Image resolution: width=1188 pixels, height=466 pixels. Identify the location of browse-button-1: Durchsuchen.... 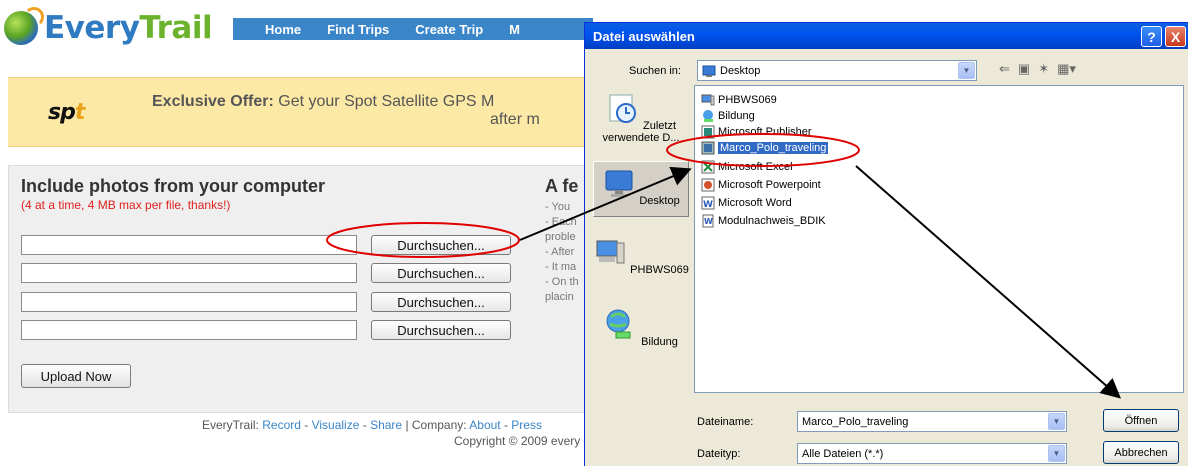
(441, 245).